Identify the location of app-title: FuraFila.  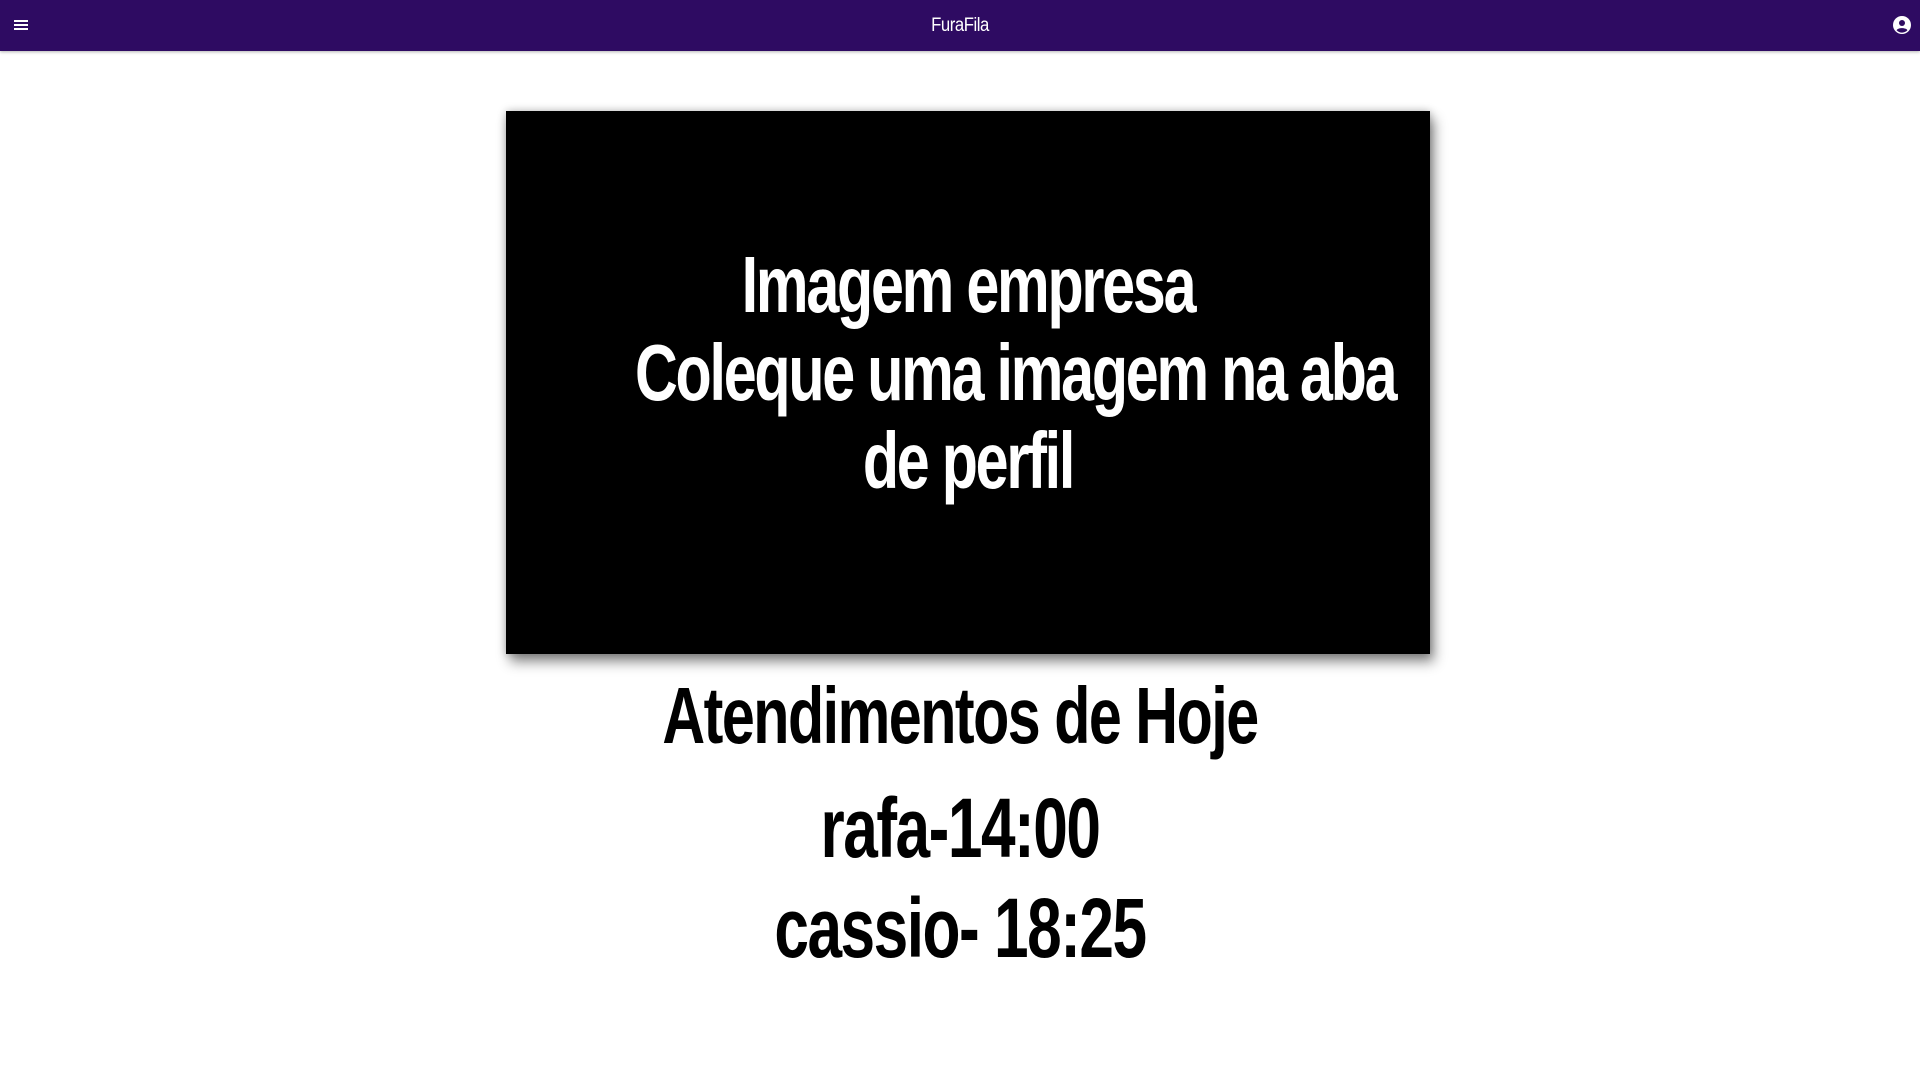
(960, 25).